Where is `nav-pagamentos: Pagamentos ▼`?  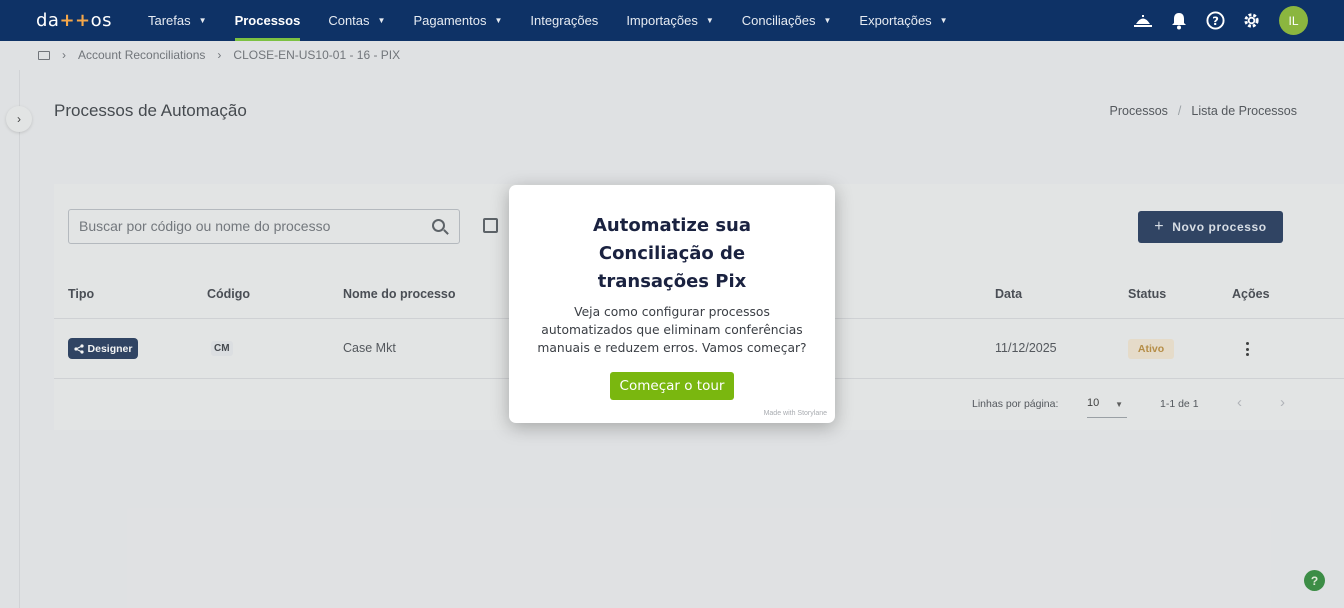
nav-pagamentos: Pagamentos ▼ is located at coordinates (457, 20).